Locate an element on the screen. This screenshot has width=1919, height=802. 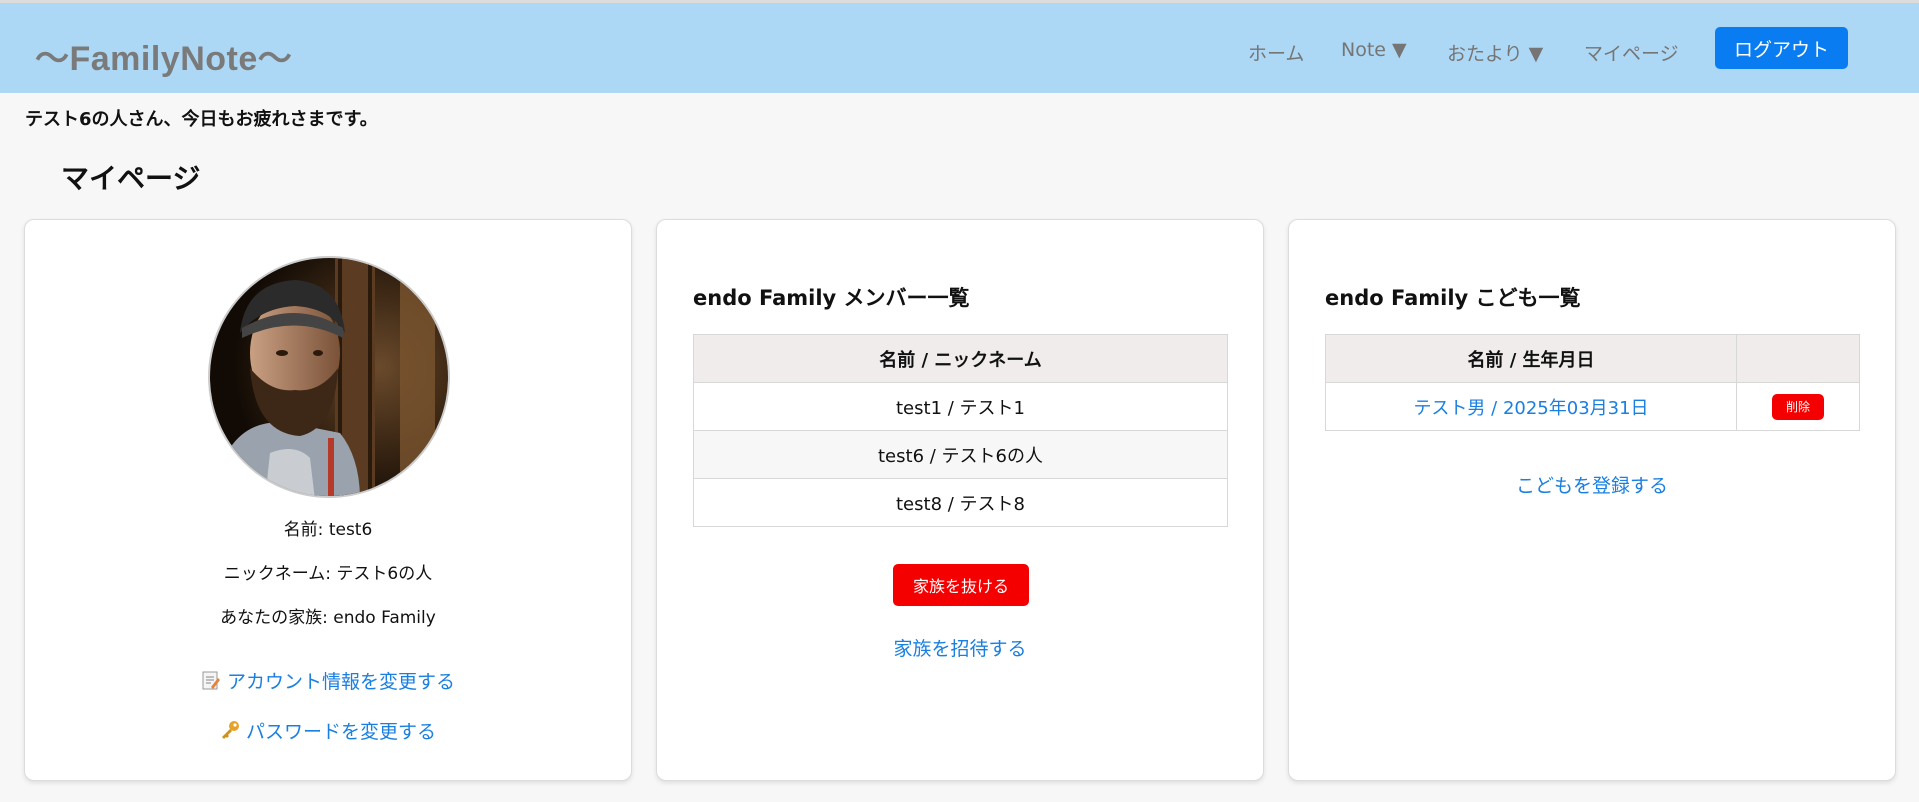
table-row: テスト男 / 2025年03月31日 削除 is located at coordinates (1592, 406).